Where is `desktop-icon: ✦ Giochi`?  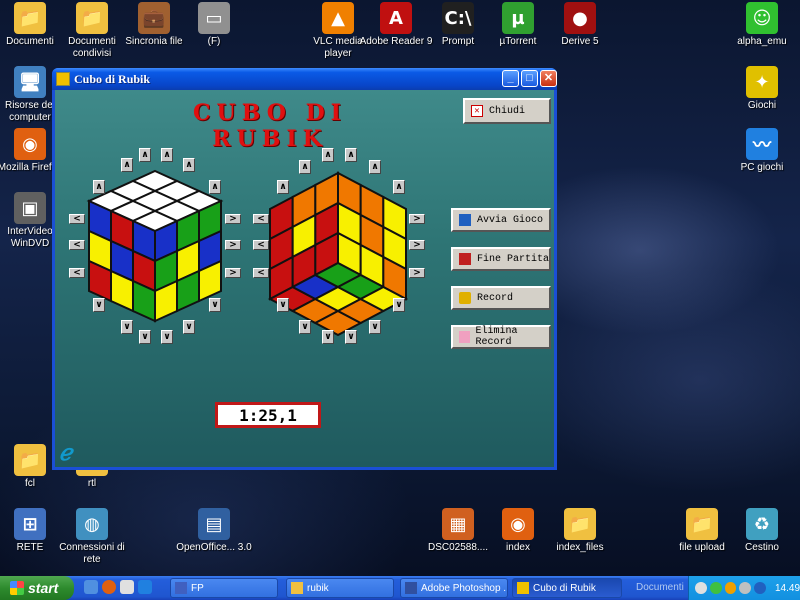 desktop-icon: ✦ Giochi is located at coordinates (762, 89).